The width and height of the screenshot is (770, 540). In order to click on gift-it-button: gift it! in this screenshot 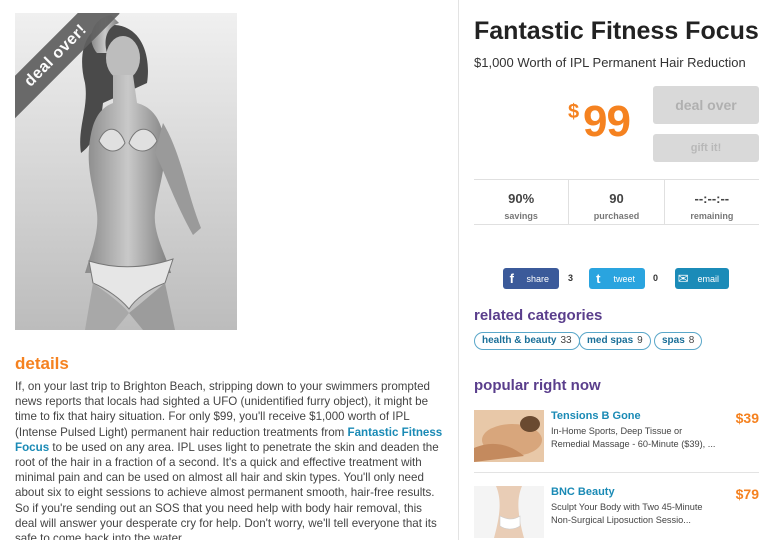, I will do `click(706, 148)`.